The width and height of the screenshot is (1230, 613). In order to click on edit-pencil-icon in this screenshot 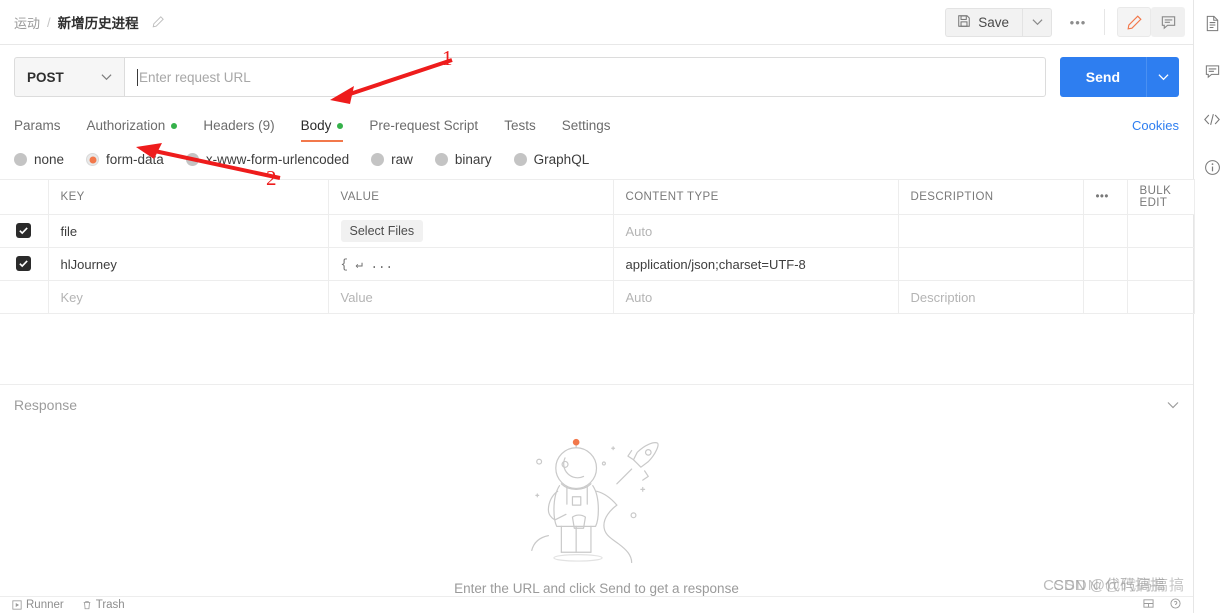, I will do `click(158, 22)`.